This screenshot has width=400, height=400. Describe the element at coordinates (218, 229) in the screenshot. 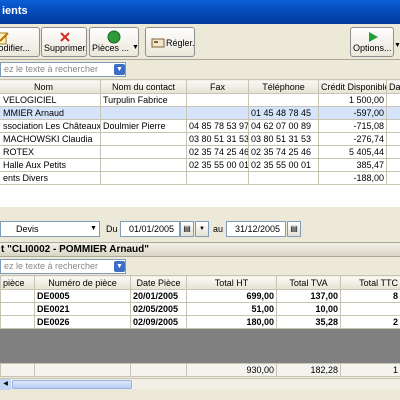

I see `au-label: au` at that location.